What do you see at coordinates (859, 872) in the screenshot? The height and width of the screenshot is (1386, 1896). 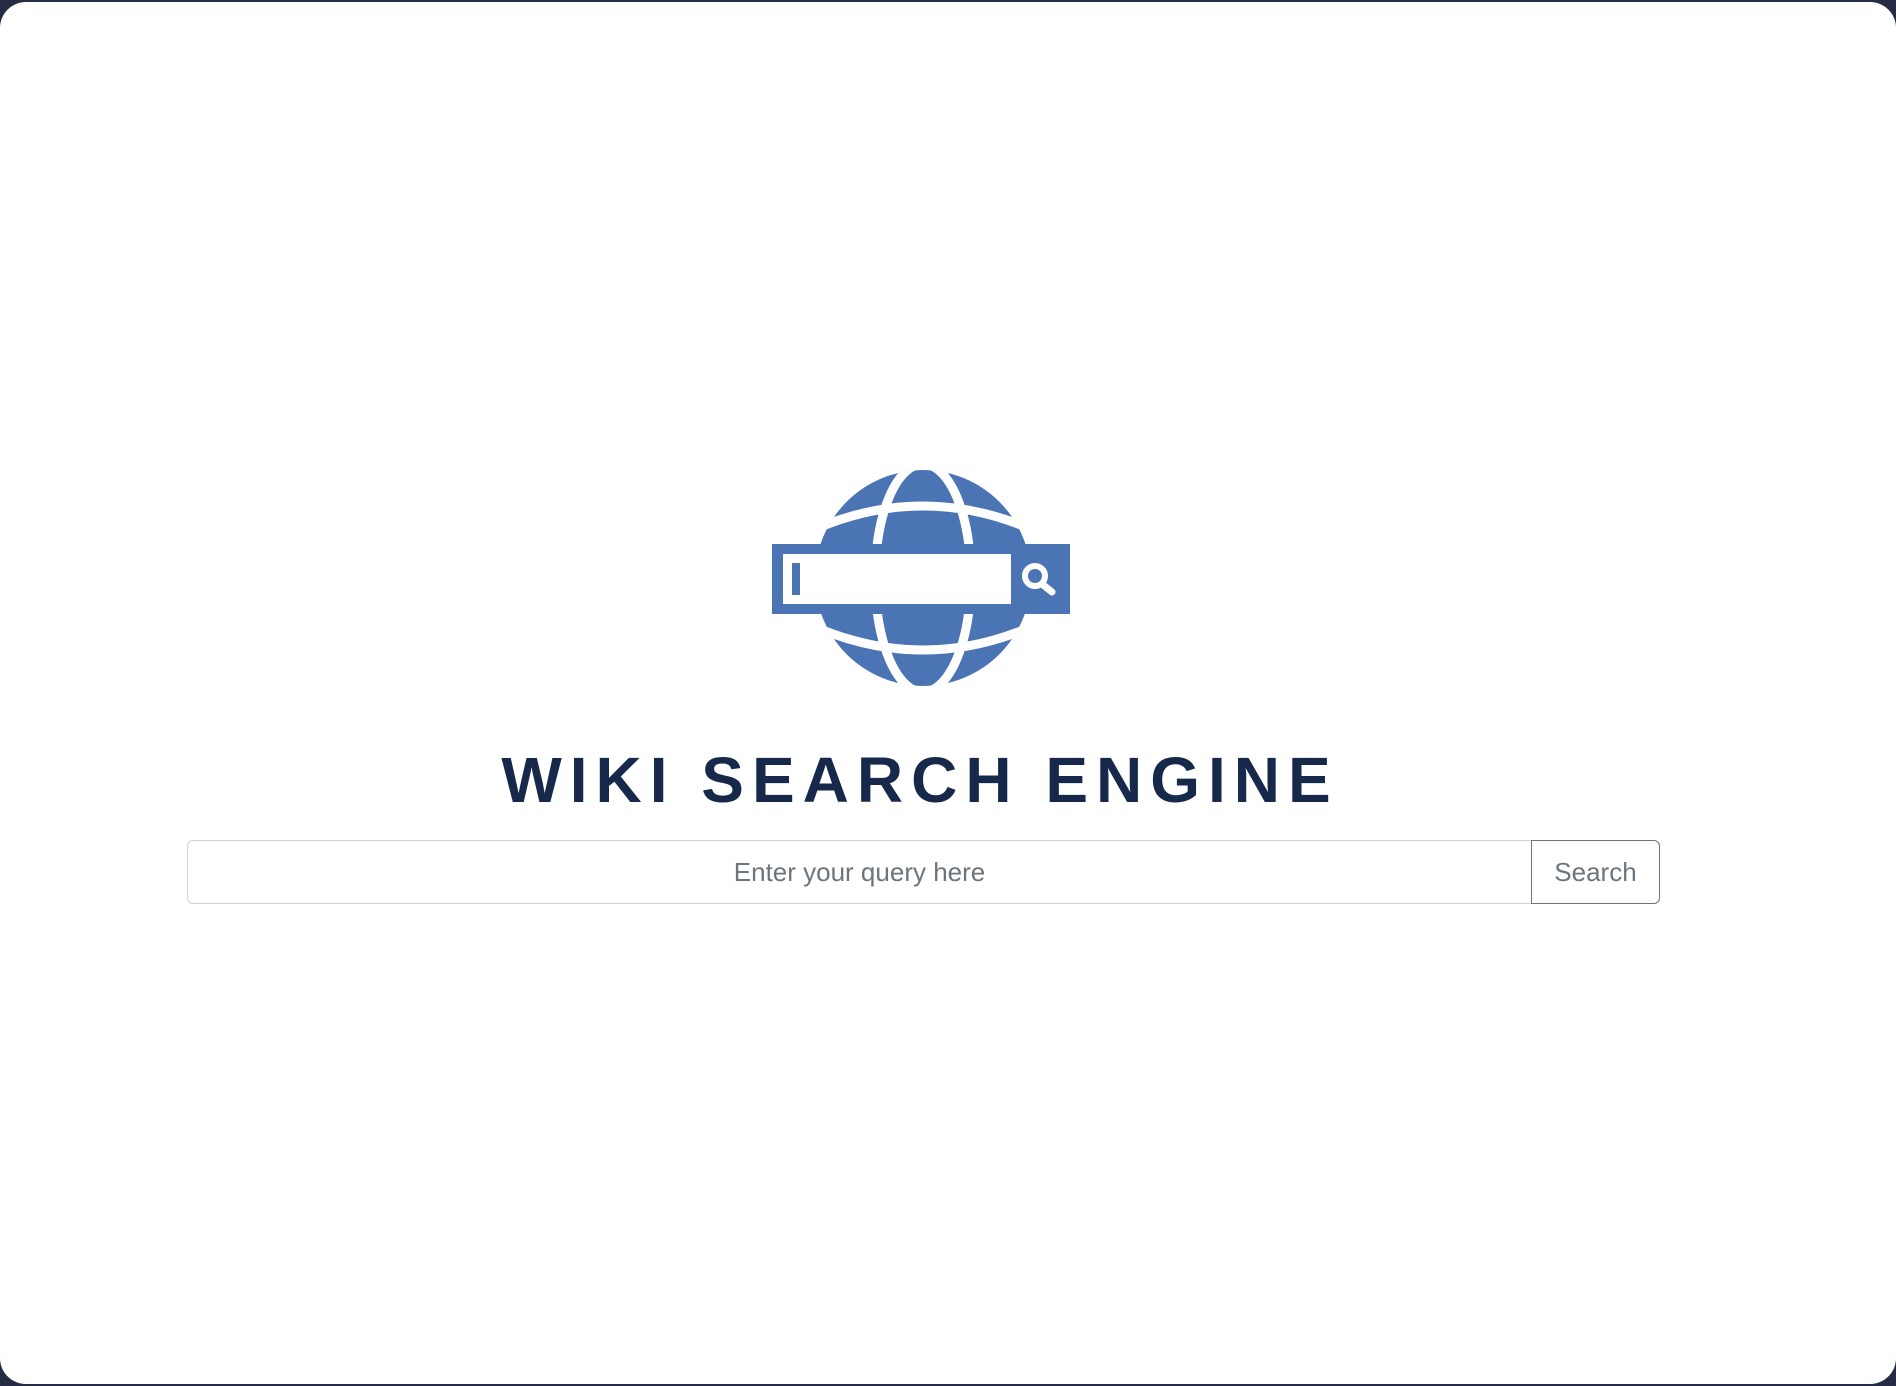 I see `search-input` at bounding box center [859, 872].